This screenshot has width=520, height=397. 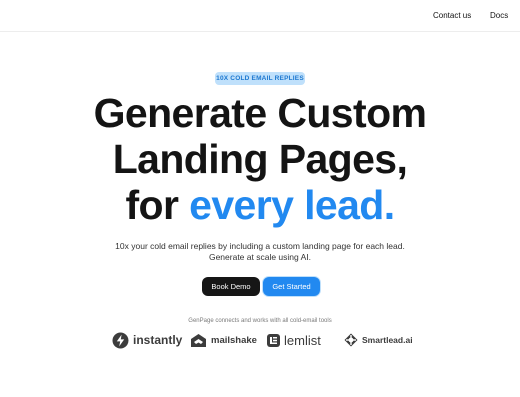 I want to click on lemlist-logo-text: lemlist, so click(x=302, y=340).